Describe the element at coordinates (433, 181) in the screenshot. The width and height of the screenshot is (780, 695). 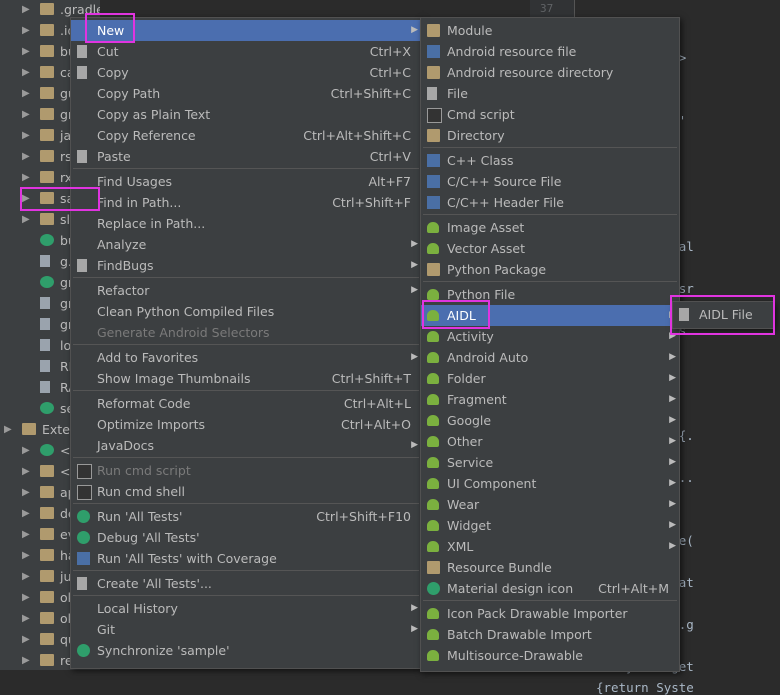
I see `cpp-source-icon` at that location.